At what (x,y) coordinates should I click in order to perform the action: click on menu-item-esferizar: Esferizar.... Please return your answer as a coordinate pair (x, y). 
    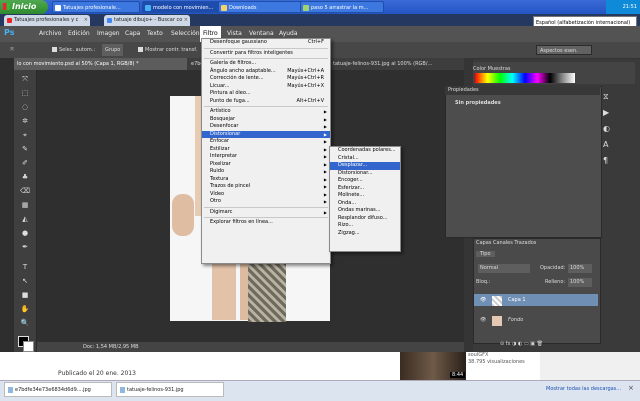
    Looking at the image, I should click on (365, 189).